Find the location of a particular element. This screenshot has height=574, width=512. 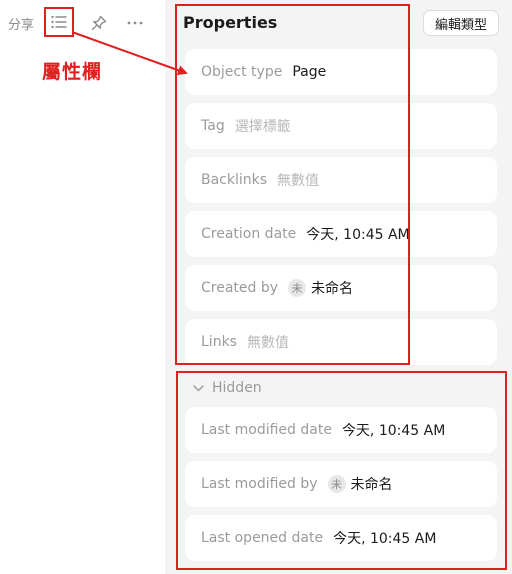

hidden-section-toggle: Hidden is located at coordinates (227, 388).